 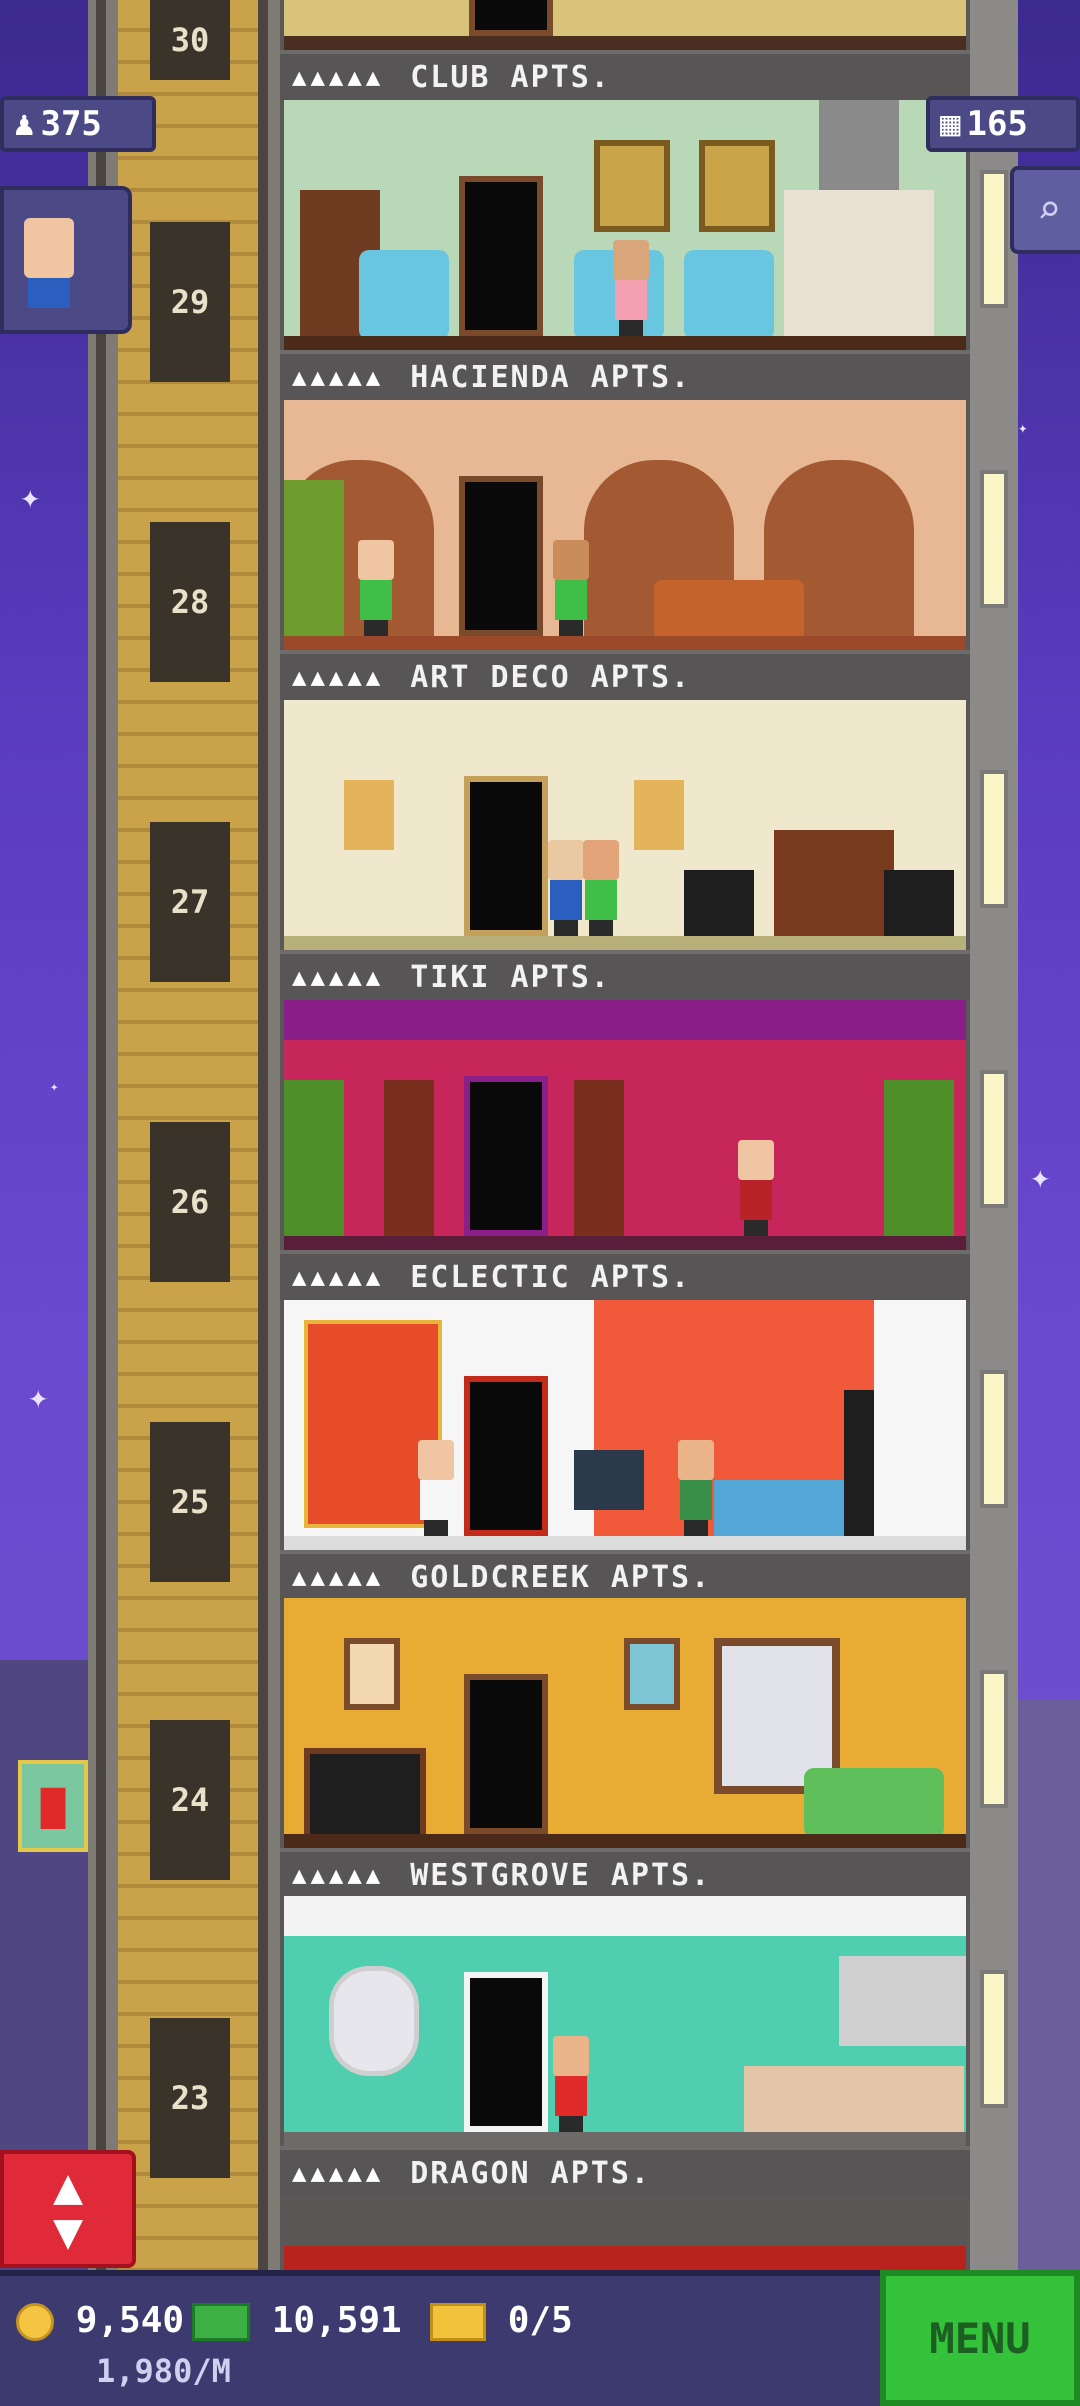 I want to click on coins-counter: 9,540, so click(x=100, y=2320).